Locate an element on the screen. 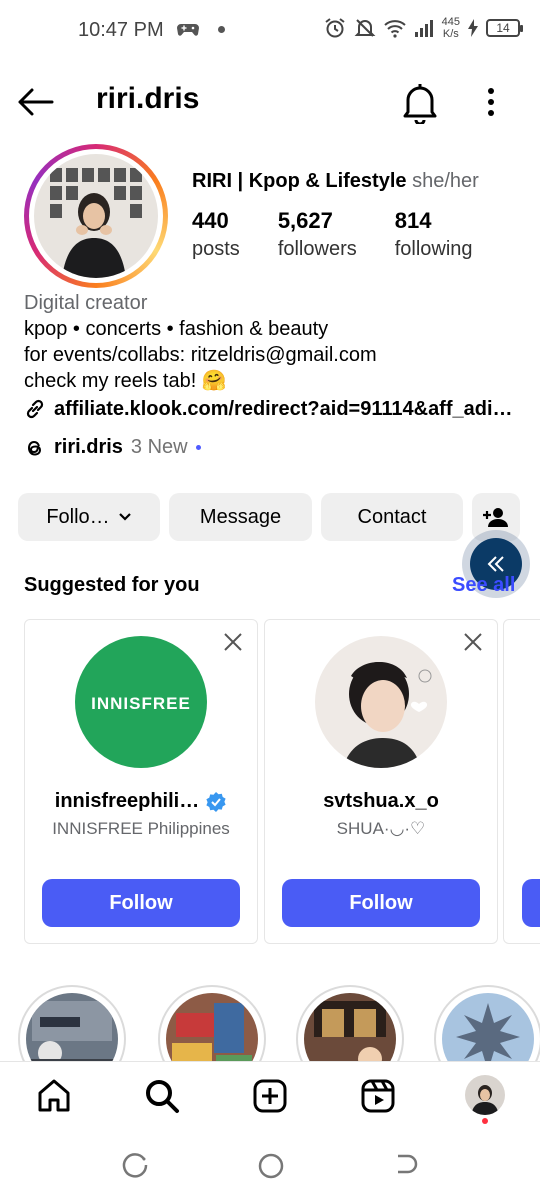 The width and height of the screenshot is (540, 1200). create-icon is located at coordinates (270, 1096).